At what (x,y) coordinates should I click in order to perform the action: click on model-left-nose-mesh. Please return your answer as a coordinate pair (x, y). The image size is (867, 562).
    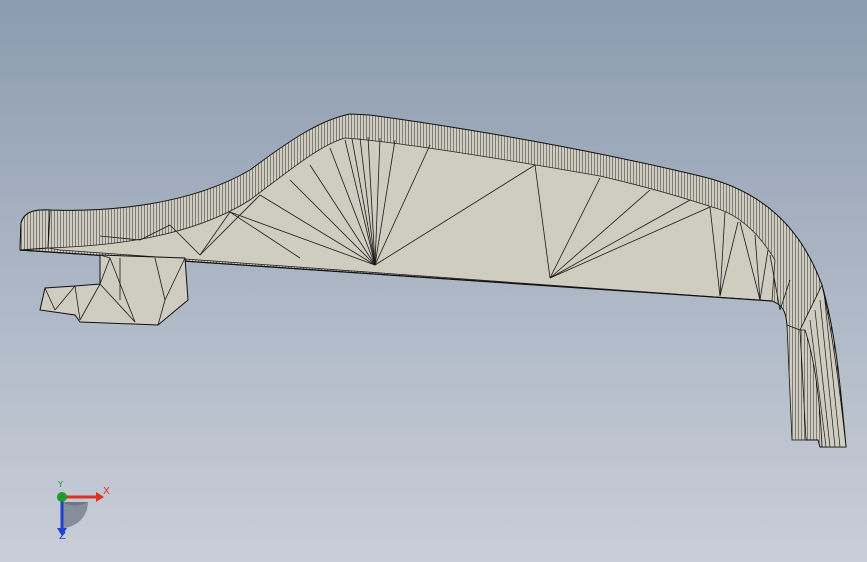
    Looking at the image, I should click on (35, 230).